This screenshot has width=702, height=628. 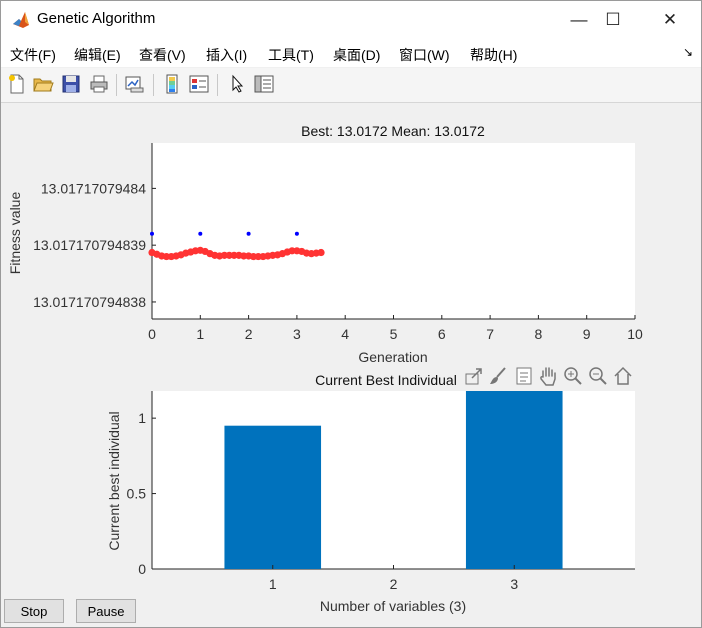 What do you see at coordinates (15, 233) in the screenshot?
I see `fitness-y-label: Fitness value` at bounding box center [15, 233].